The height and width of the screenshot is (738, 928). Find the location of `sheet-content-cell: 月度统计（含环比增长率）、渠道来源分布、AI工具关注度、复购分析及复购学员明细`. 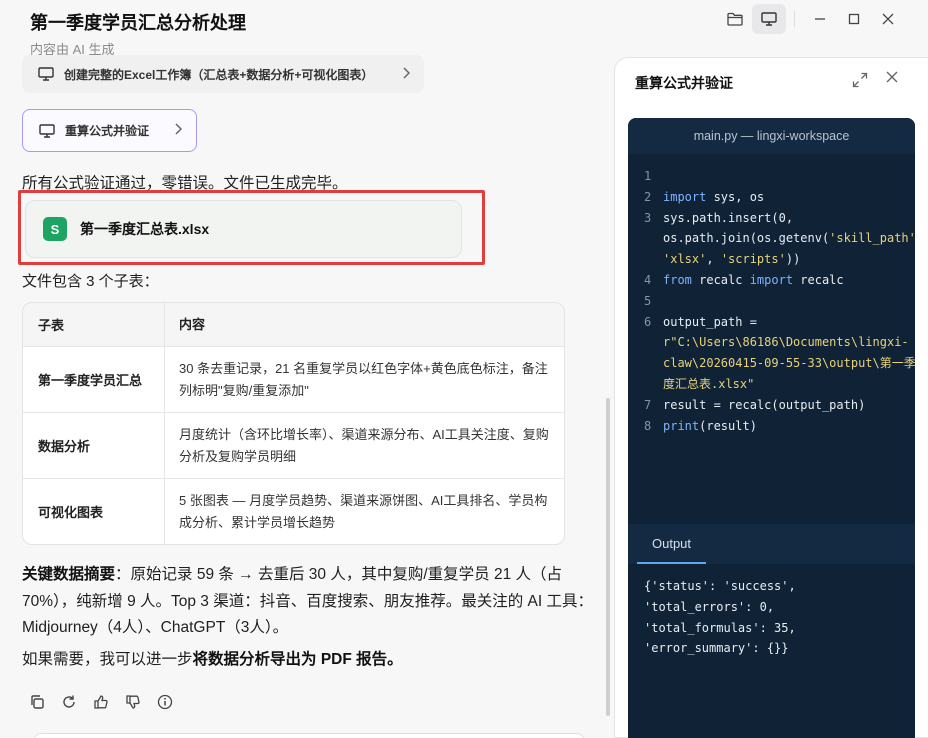

sheet-content-cell: 月度统计（含环比增长率）、渠道来源分布、AI工具关注度、复购分析及复购学员明细 is located at coordinates (364, 445).